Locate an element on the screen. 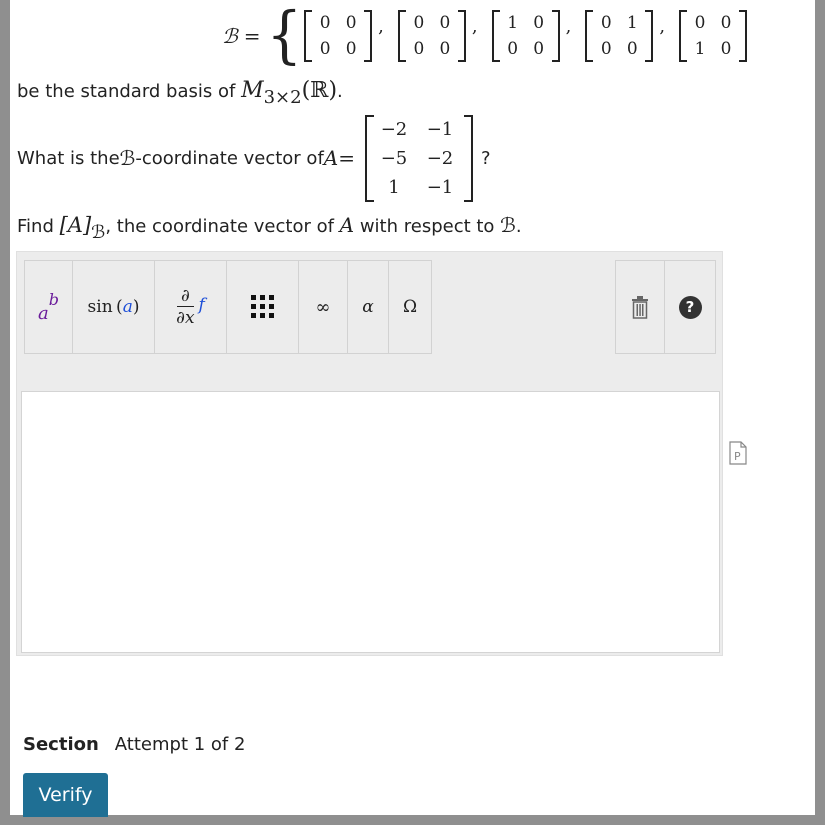  document-p-icon: P is located at coordinates (738, 453).